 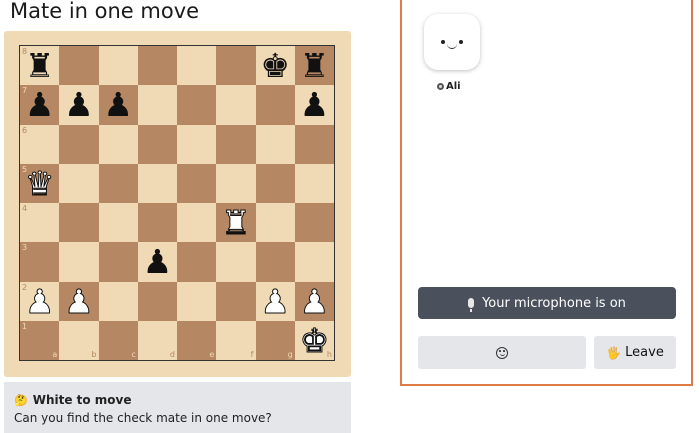 I want to click on square-b1: b, so click(x=79, y=340).